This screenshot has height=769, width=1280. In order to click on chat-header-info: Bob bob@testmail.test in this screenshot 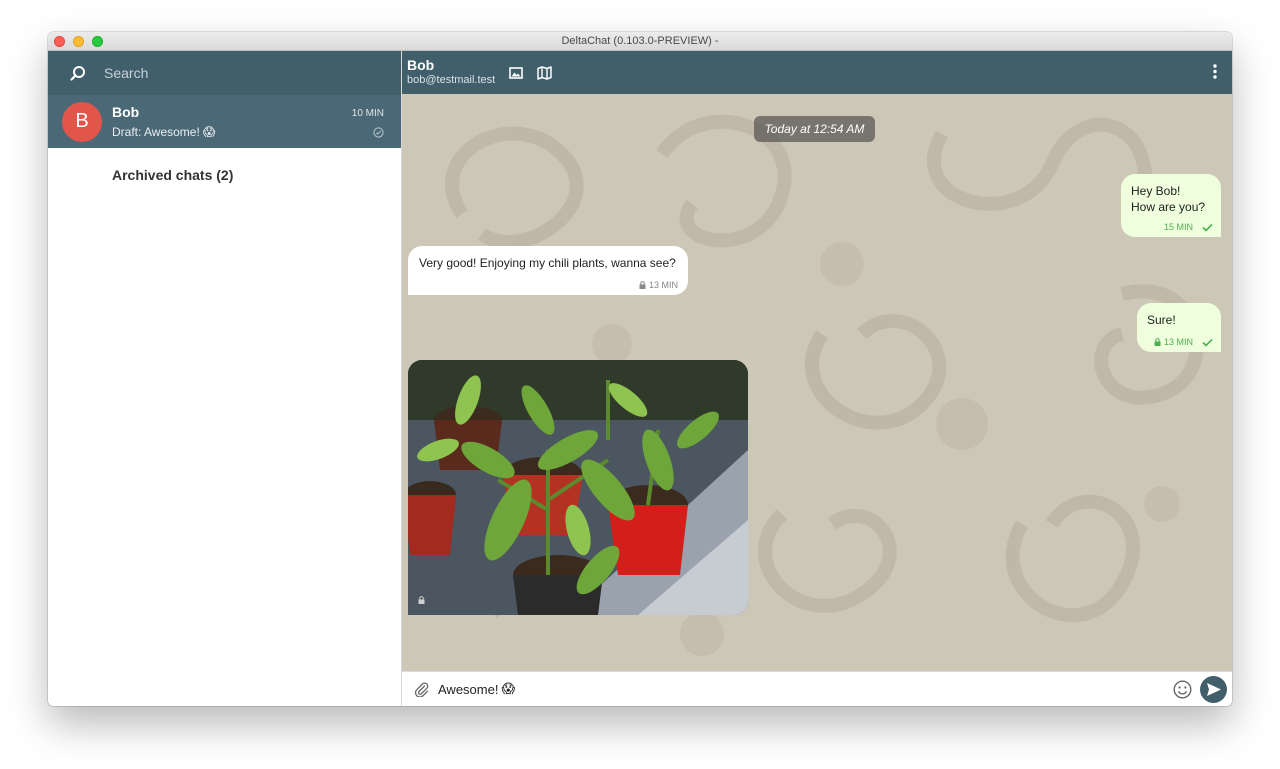, I will do `click(451, 72)`.